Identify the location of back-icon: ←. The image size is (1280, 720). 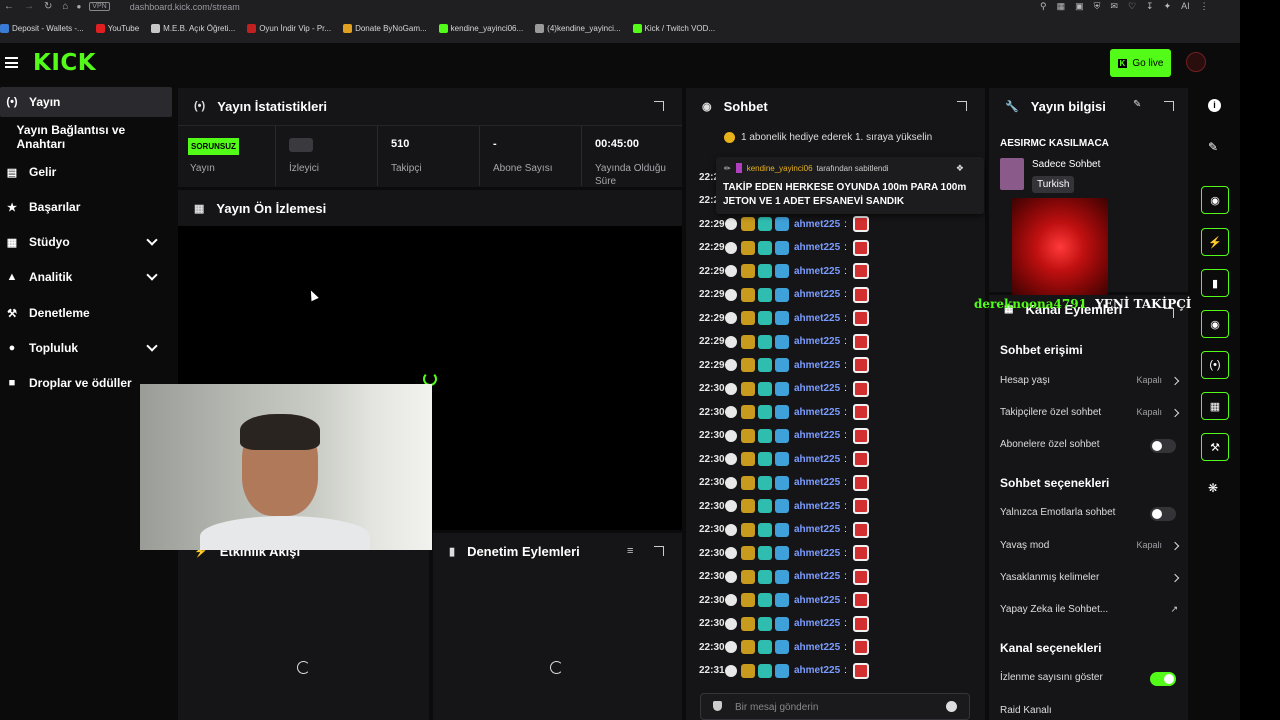
(9, 6).